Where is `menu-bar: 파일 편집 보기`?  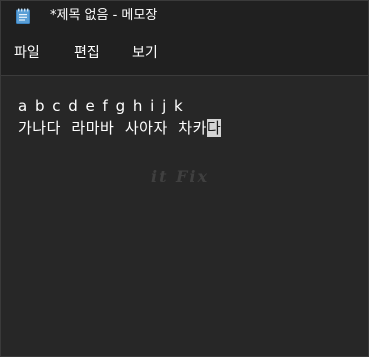
menu-bar: 파일 편집 보기 is located at coordinates (184, 53).